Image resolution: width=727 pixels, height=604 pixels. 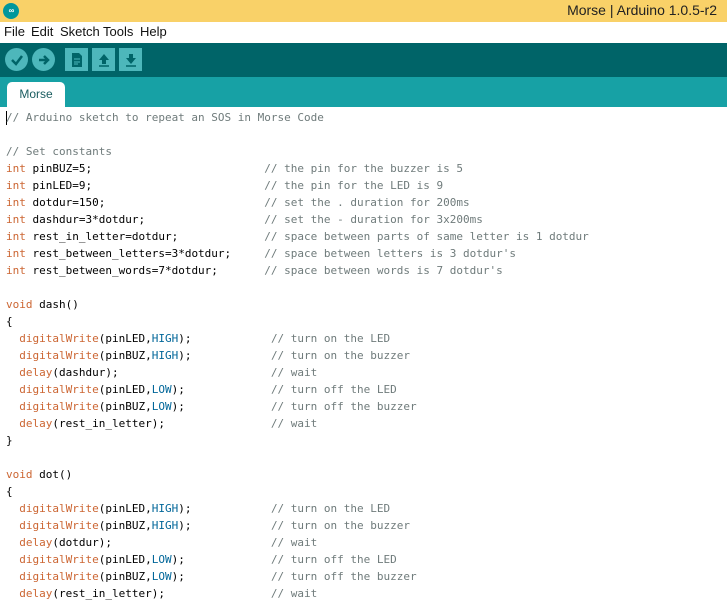 What do you see at coordinates (19, 304) in the screenshot?
I see `code-token: void` at bounding box center [19, 304].